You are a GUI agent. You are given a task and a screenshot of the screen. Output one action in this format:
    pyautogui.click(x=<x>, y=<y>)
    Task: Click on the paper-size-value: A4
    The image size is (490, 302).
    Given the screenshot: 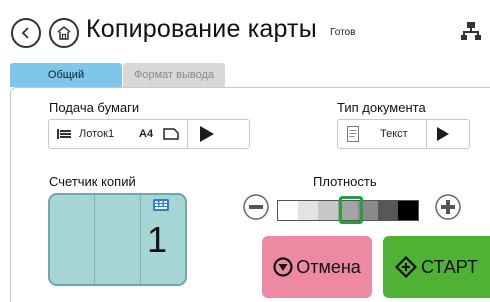 What is the action you would take?
    pyautogui.click(x=146, y=134)
    